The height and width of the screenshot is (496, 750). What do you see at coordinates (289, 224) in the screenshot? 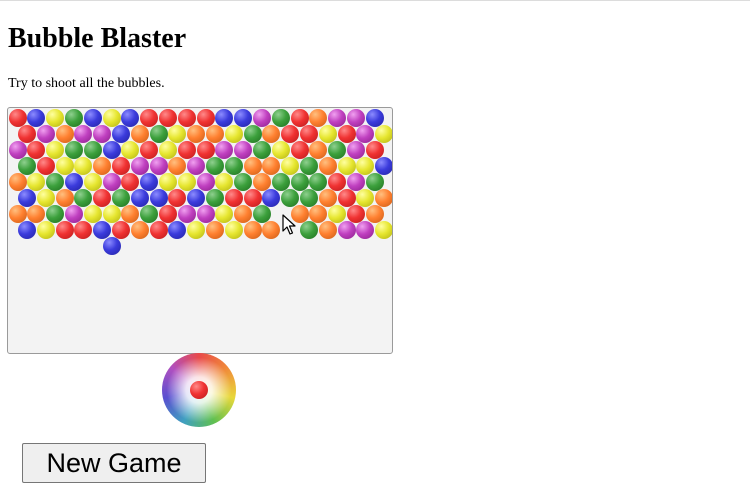
I see `mouse-pointer-icon` at bounding box center [289, 224].